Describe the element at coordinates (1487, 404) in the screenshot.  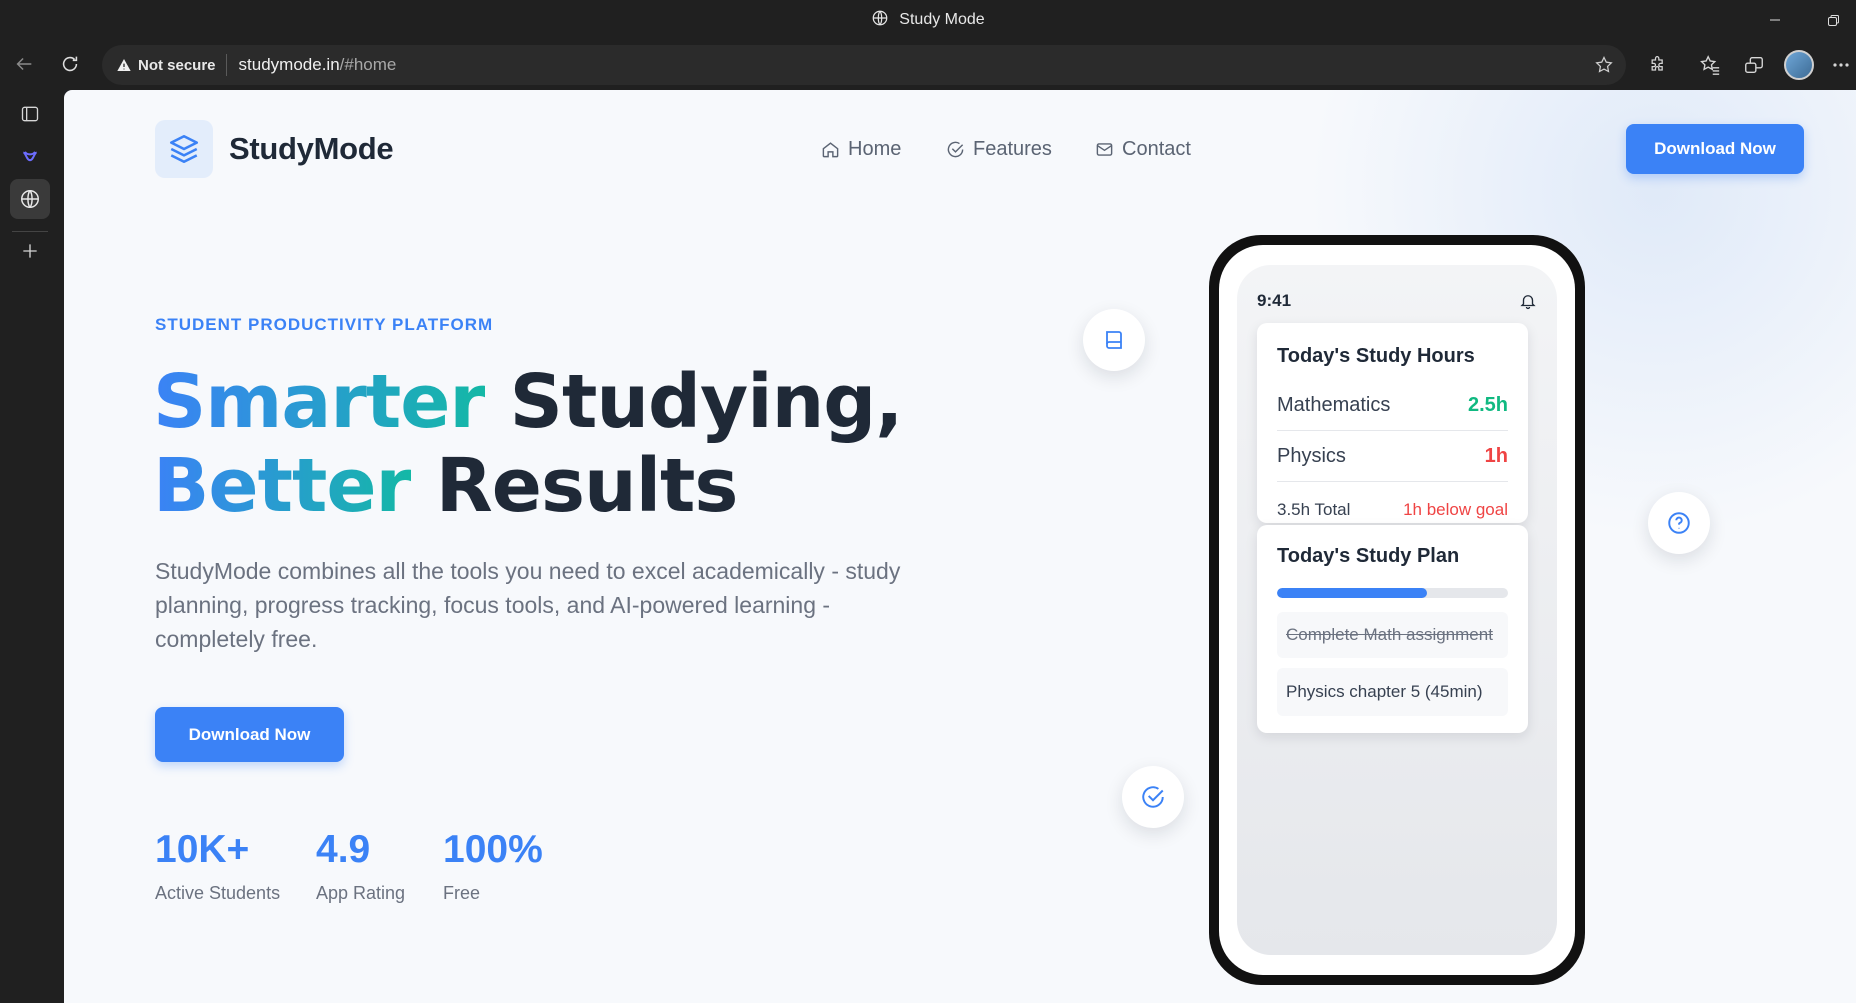
I see `subject-hours: 2.5h` at that location.